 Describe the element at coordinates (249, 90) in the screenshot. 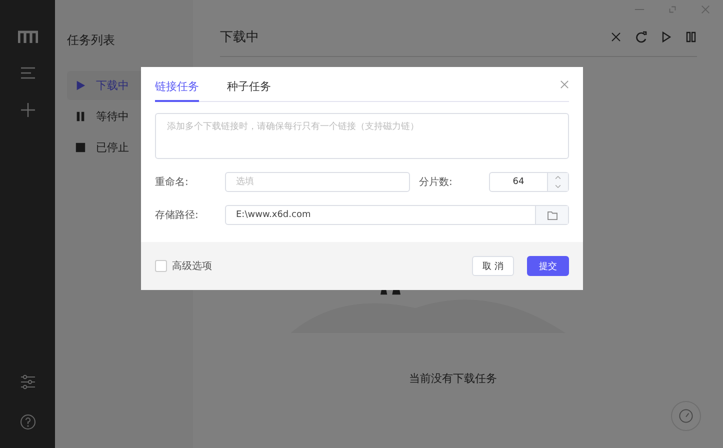

I see `tab: 种子任务` at that location.